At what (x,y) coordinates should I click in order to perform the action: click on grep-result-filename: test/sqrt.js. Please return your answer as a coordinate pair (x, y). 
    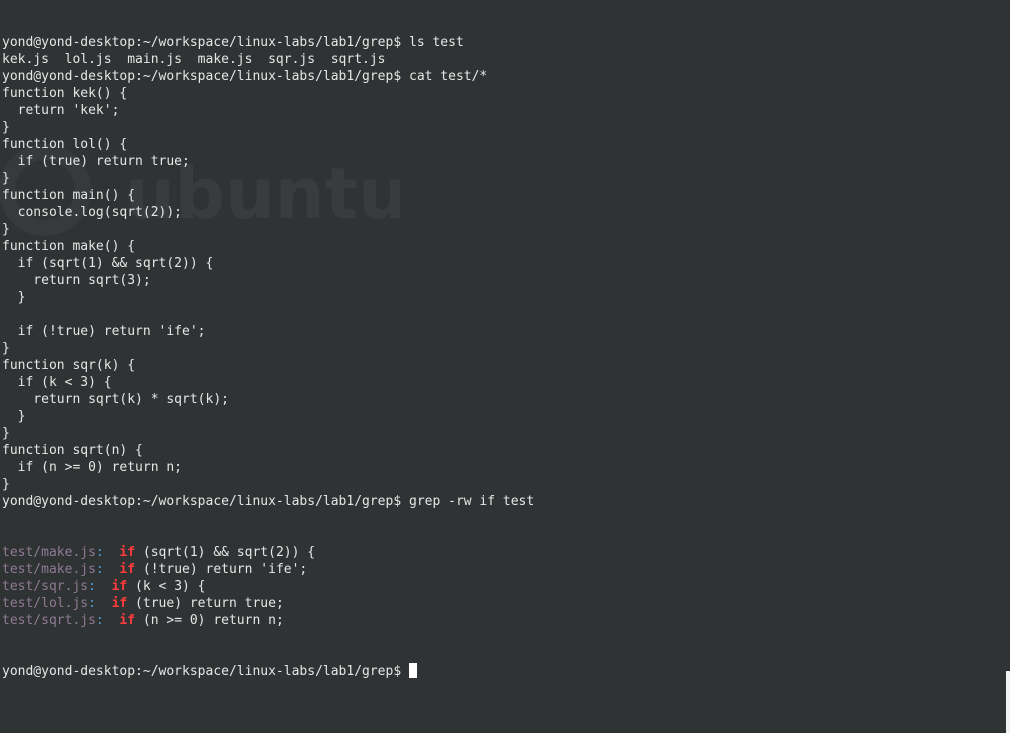
    Looking at the image, I should click on (49, 620).